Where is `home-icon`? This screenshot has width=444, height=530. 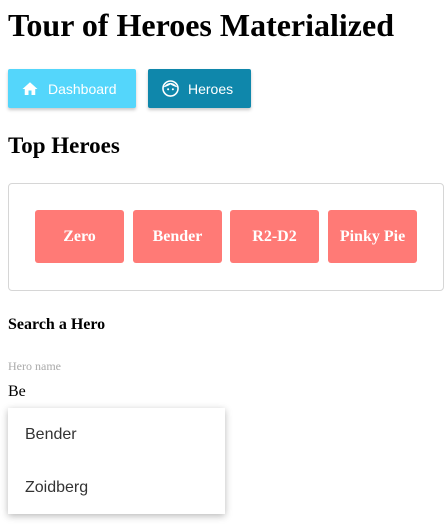
home-icon is located at coordinates (30, 89).